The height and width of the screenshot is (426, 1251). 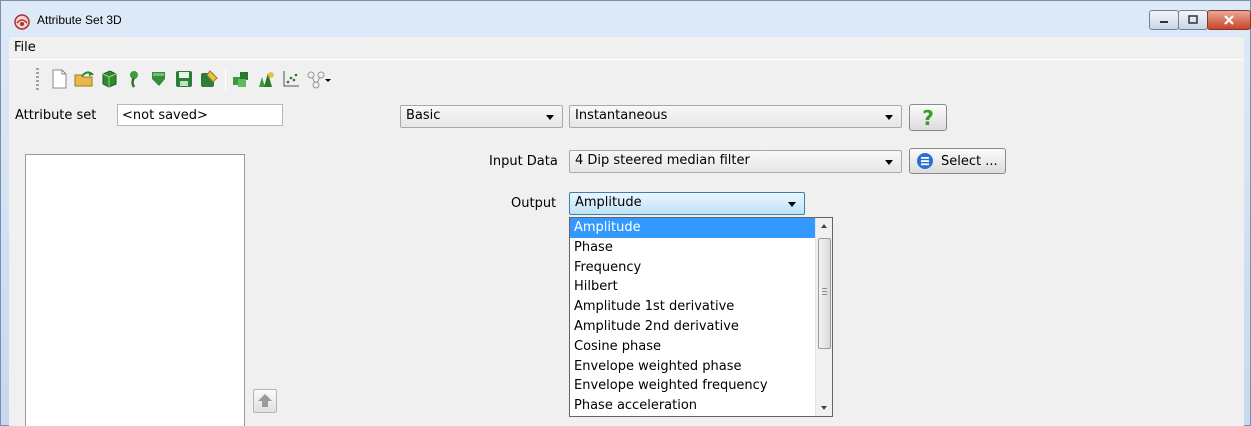 I want to click on maximize-button, so click(x=1193, y=20).